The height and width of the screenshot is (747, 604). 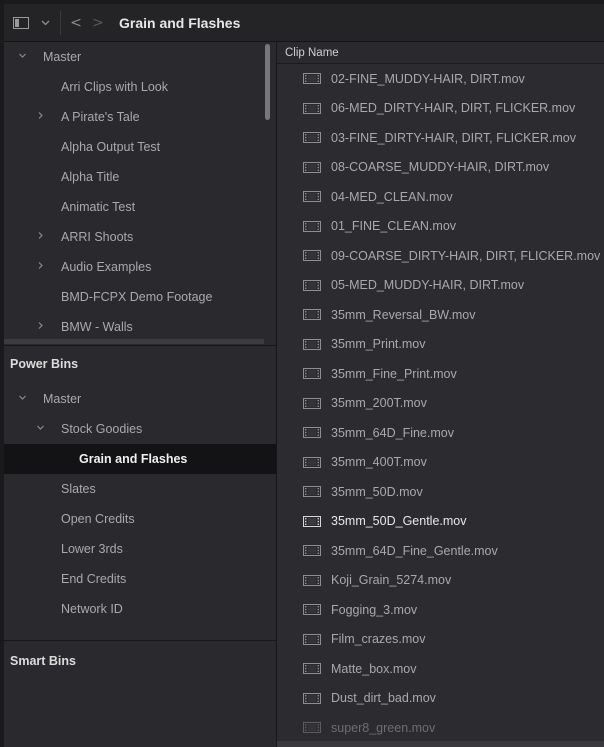 I want to click on clip-row: 35mm_64D_Fine.mov, so click(x=440, y=433).